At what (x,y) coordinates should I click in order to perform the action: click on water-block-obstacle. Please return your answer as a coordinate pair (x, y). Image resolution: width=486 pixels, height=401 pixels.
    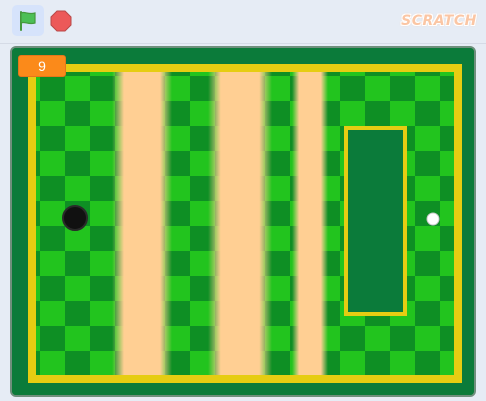
    Looking at the image, I should click on (375, 221).